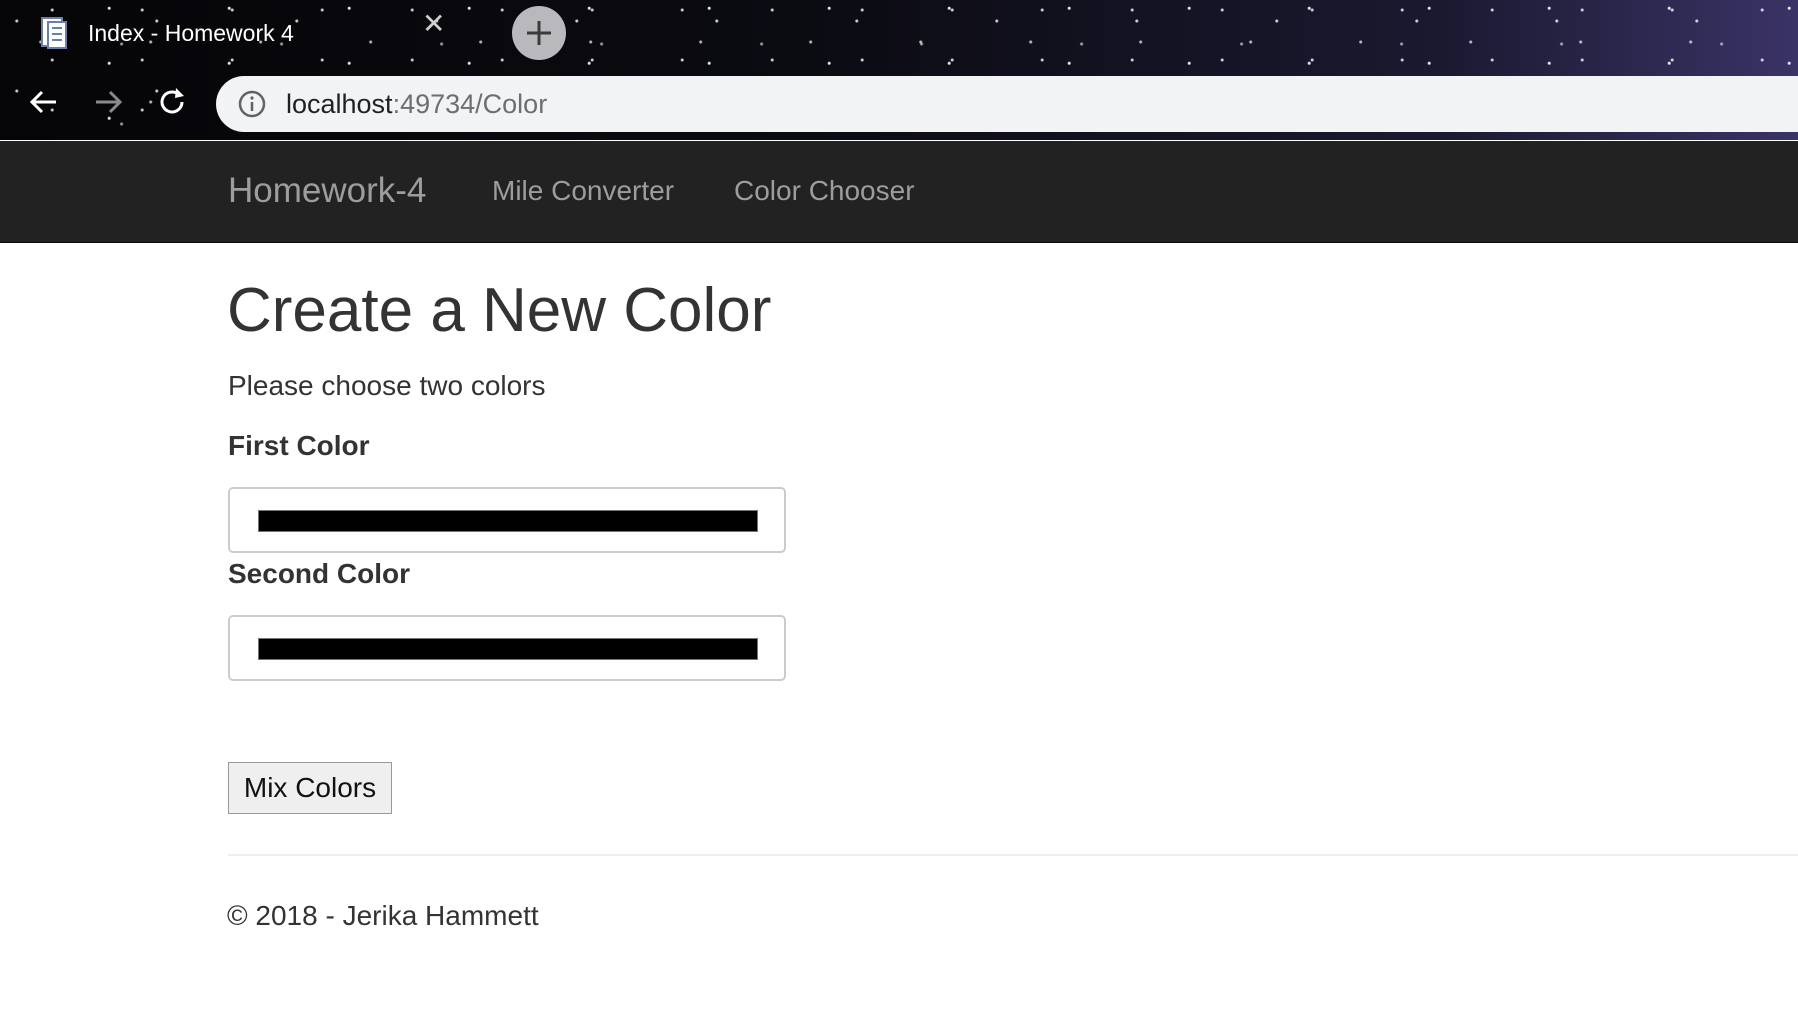  Describe the element at coordinates (191, 32) in the screenshot. I see `tab-title: Index - Homework 4` at that location.